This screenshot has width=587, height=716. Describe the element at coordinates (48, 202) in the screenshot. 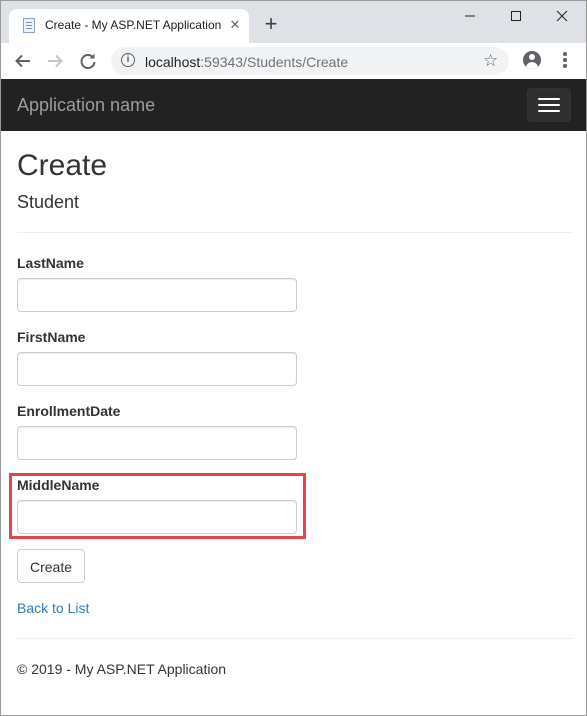

I see `page-subtitle: Student` at that location.